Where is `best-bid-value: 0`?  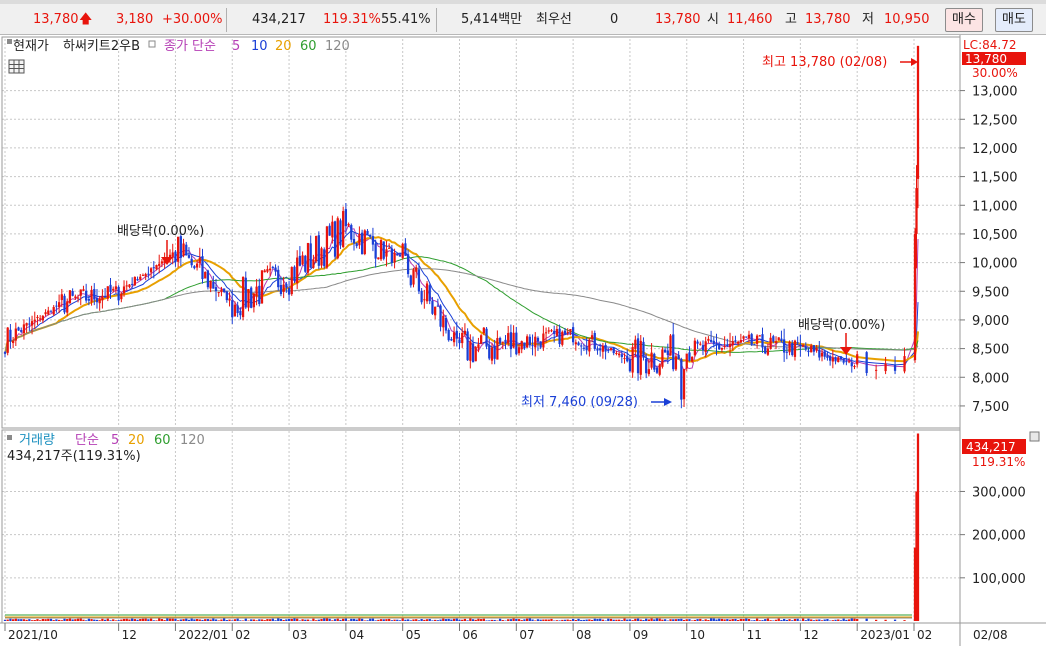
best-bid-value: 0 is located at coordinates (614, 19).